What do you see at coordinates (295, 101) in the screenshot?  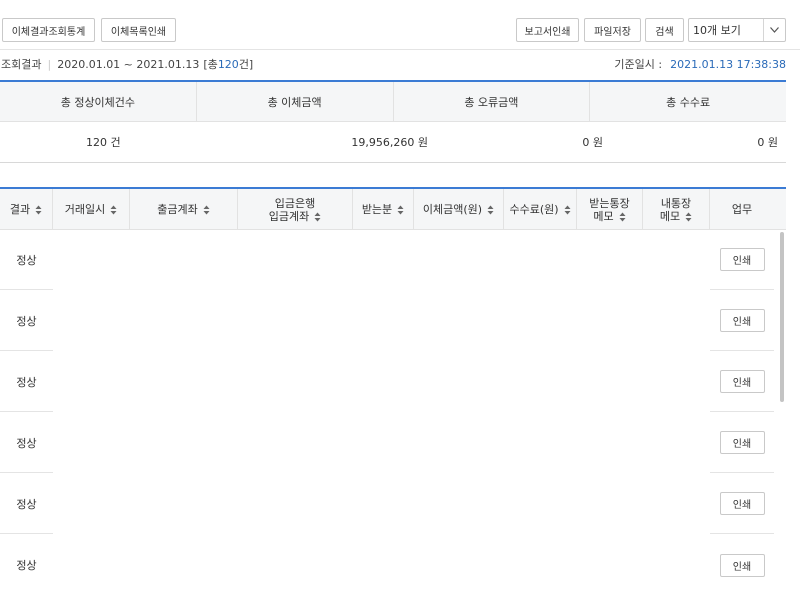 I see `summary-header-amount: 총 이체금액` at bounding box center [295, 101].